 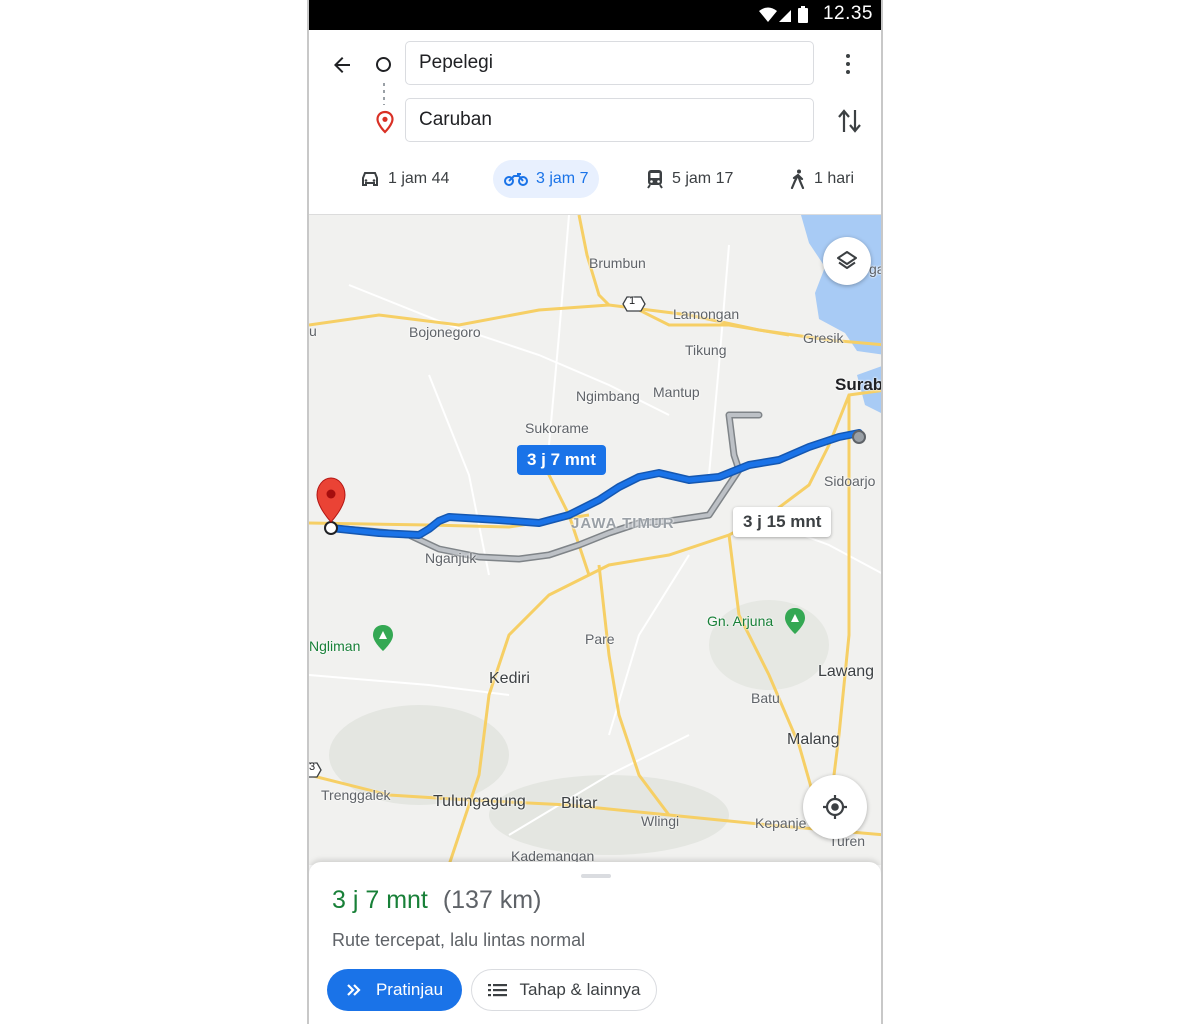 What do you see at coordinates (850, 121) in the screenshot?
I see `swap-icon` at bounding box center [850, 121].